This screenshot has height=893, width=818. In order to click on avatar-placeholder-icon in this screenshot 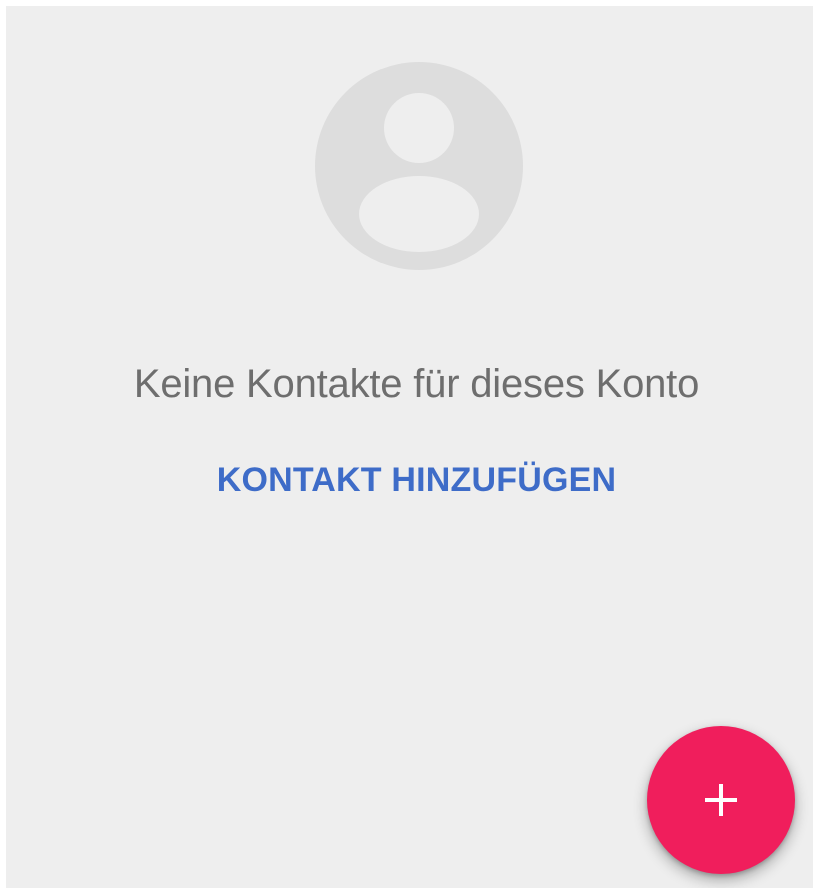, I will do `click(419, 166)`.